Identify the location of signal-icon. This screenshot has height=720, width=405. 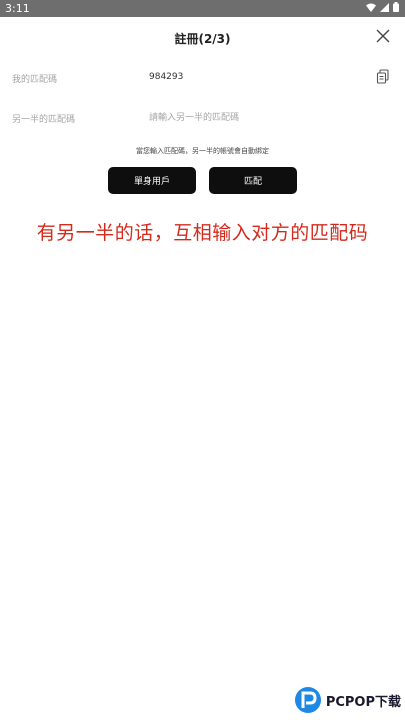
(384, 7).